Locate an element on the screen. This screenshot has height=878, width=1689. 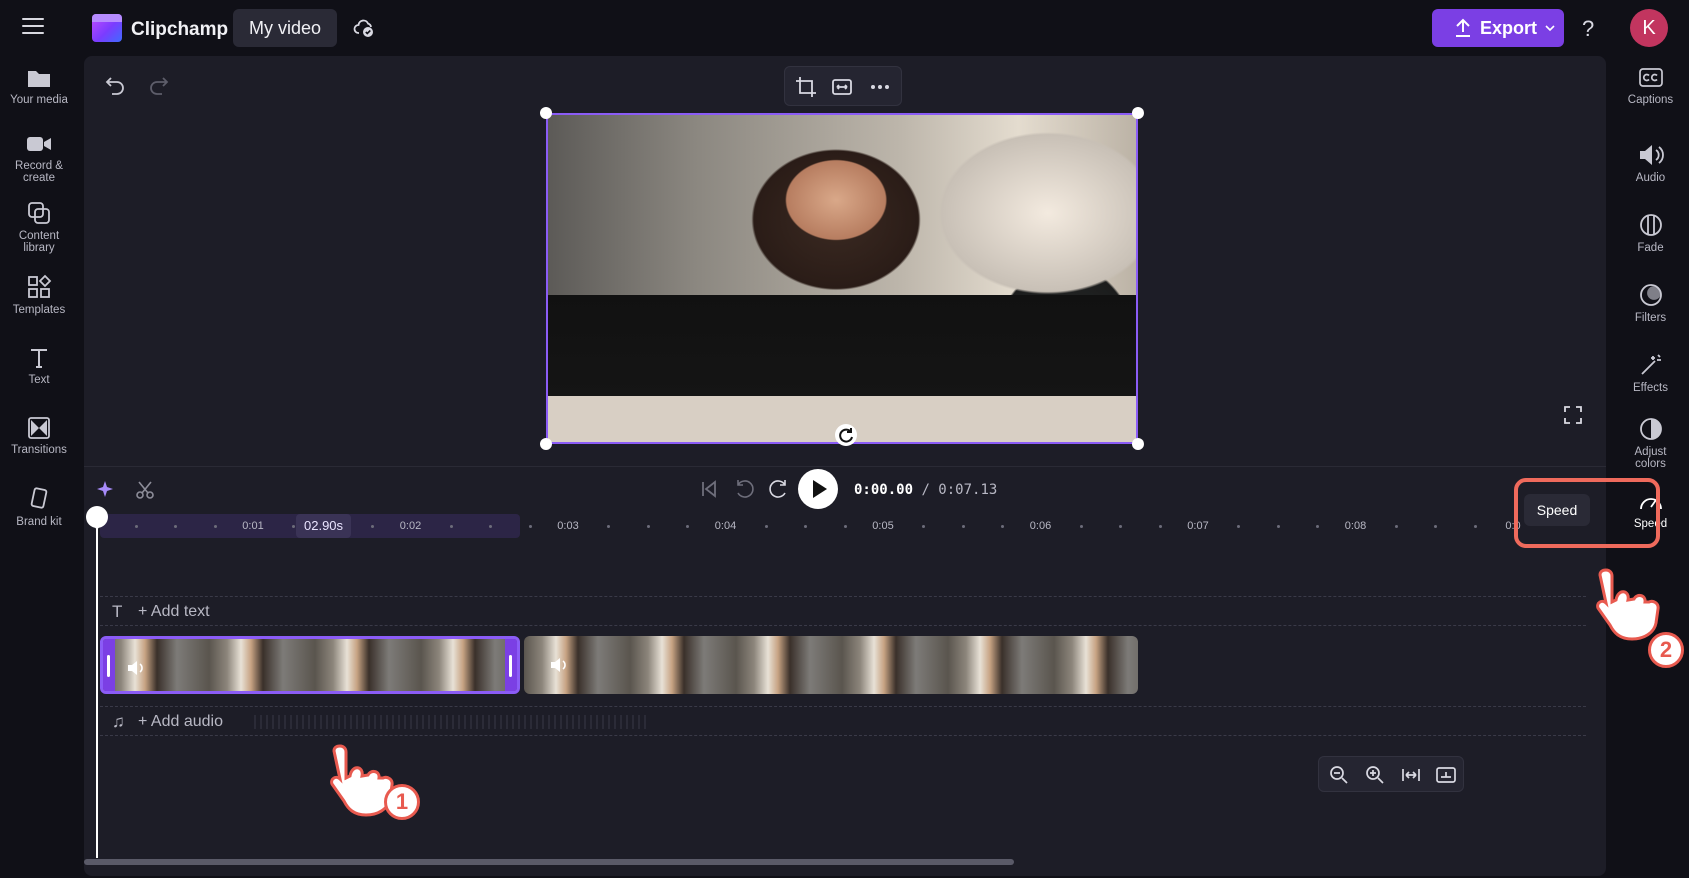
zoom-out-icon is located at coordinates (1339, 775).